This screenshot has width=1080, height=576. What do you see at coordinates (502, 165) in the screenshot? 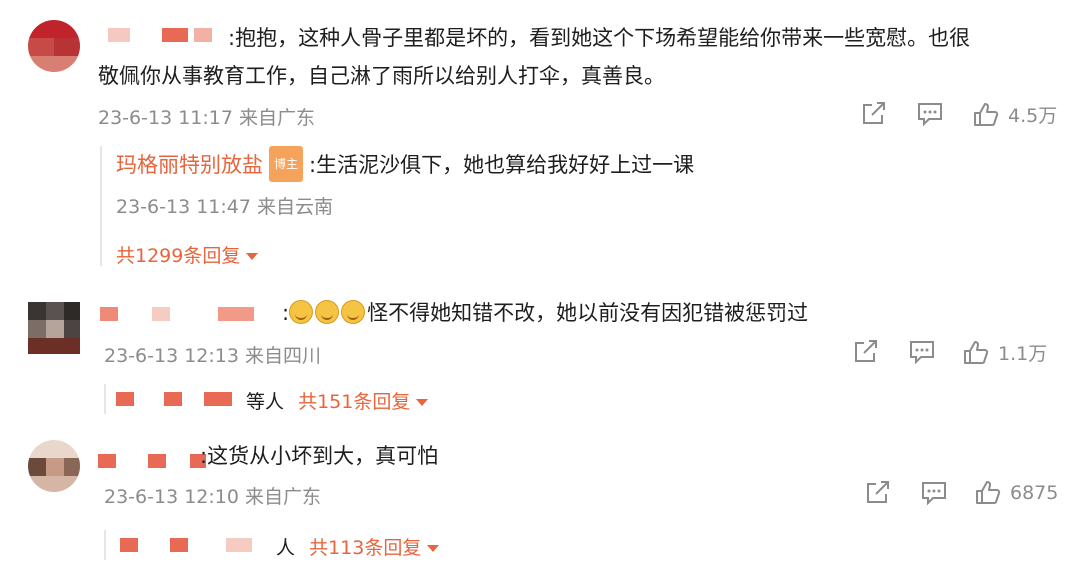
I see `reply-text: :生活泥沙俱下，她也算给我好好上过一课` at bounding box center [502, 165].